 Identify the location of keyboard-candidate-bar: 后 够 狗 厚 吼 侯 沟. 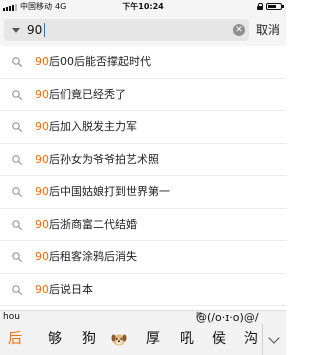
(143, 339).